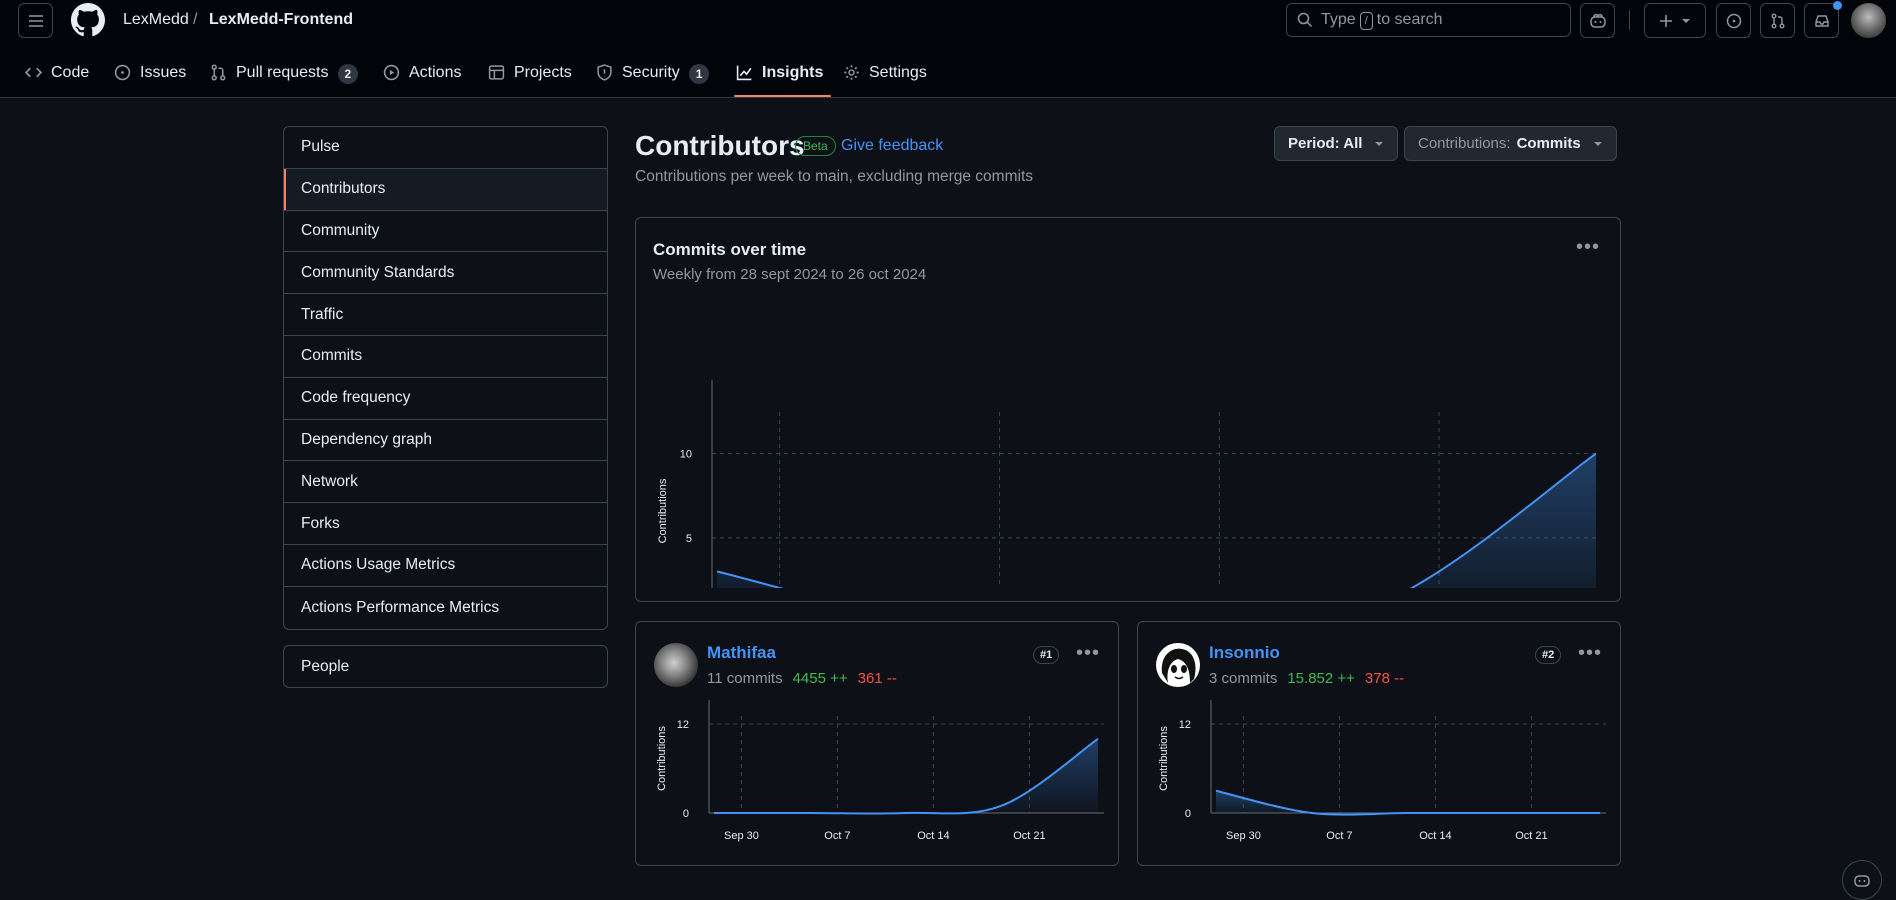 This screenshot has height=900, width=1896. What do you see at coordinates (1321, 678) in the screenshot?
I see `additions-count: 15.852 ++` at bounding box center [1321, 678].